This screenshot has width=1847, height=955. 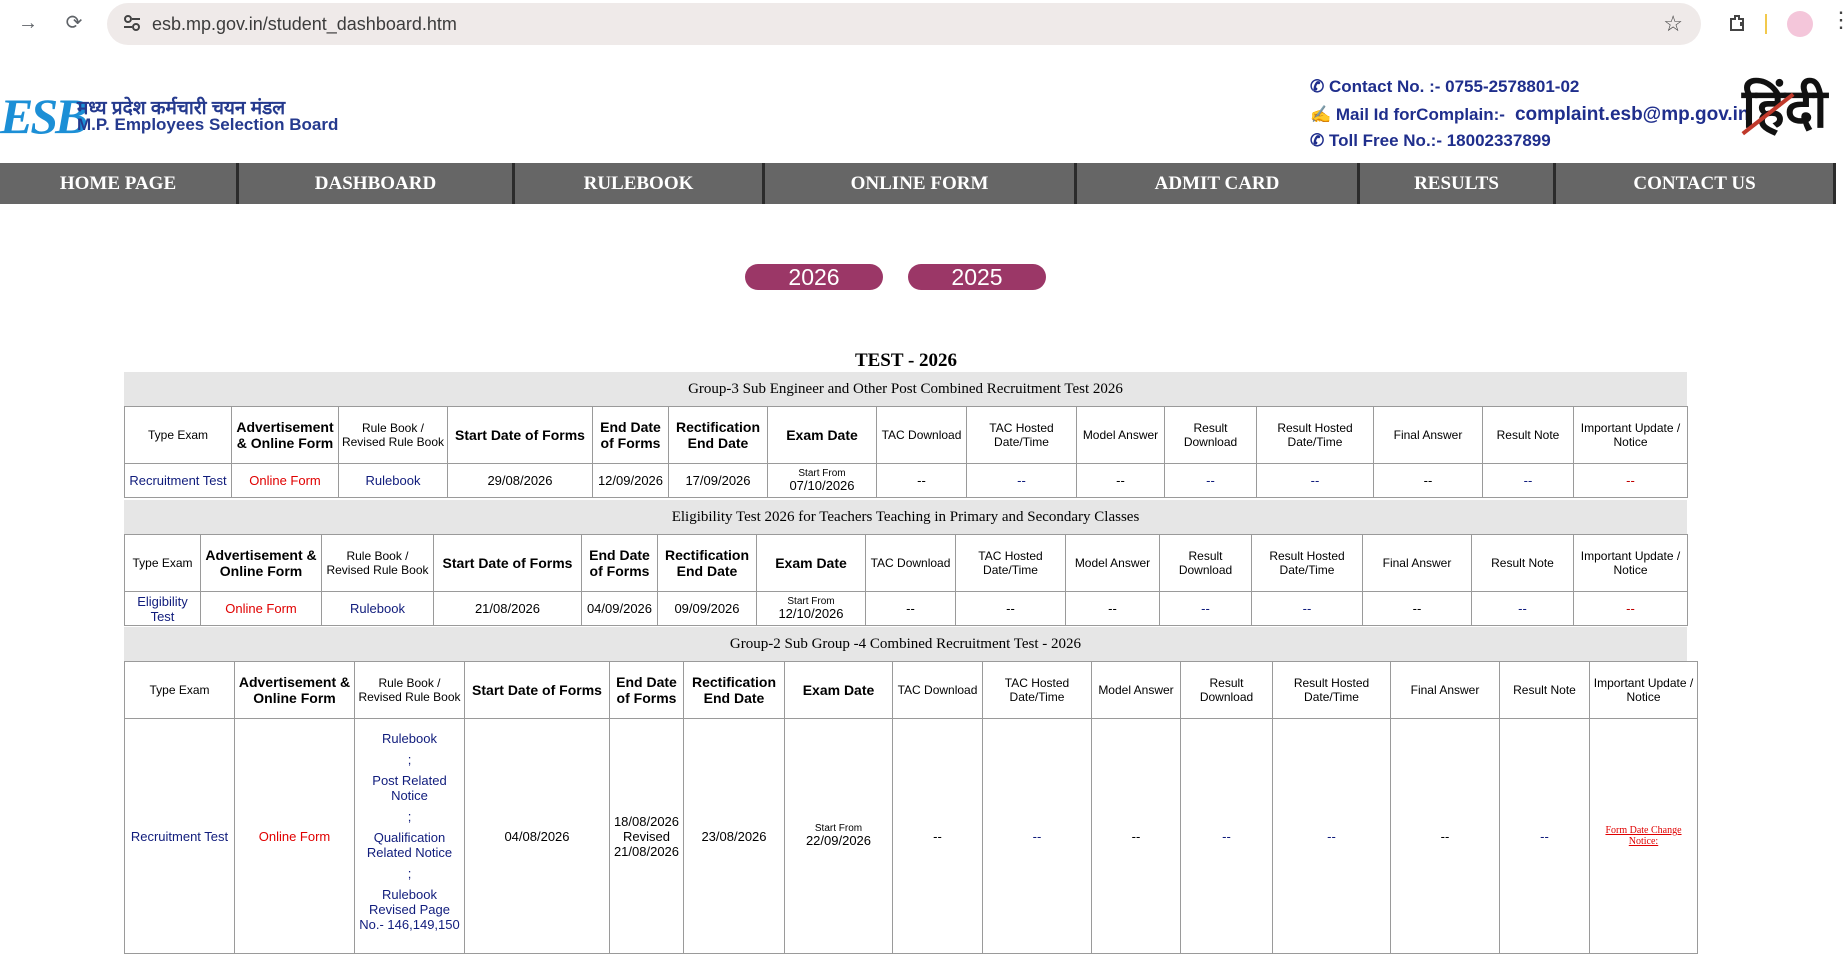 I want to click on exam-date-cell: Start From 12/10/2026, so click(x=811, y=608).